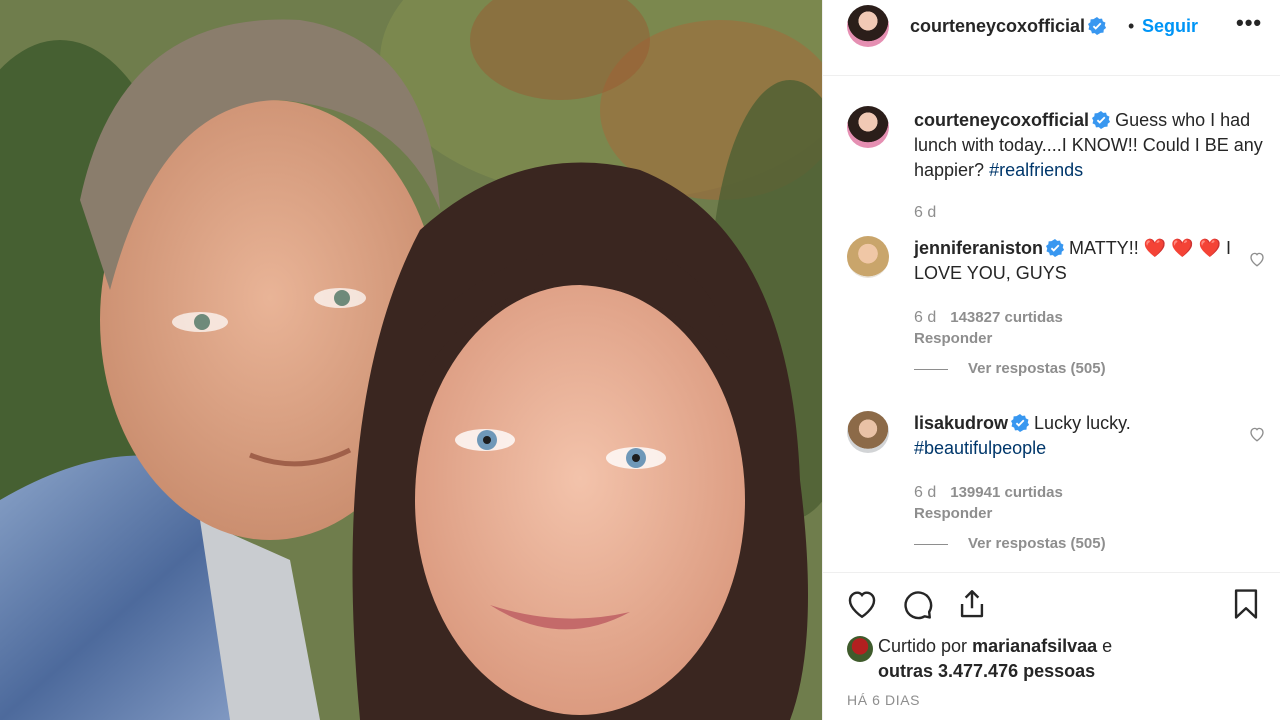 This screenshot has width=1280, height=720. What do you see at coordinates (1249, 25) in the screenshot?
I see `more-options-icon: •••` at bounding box center [1249, 25].